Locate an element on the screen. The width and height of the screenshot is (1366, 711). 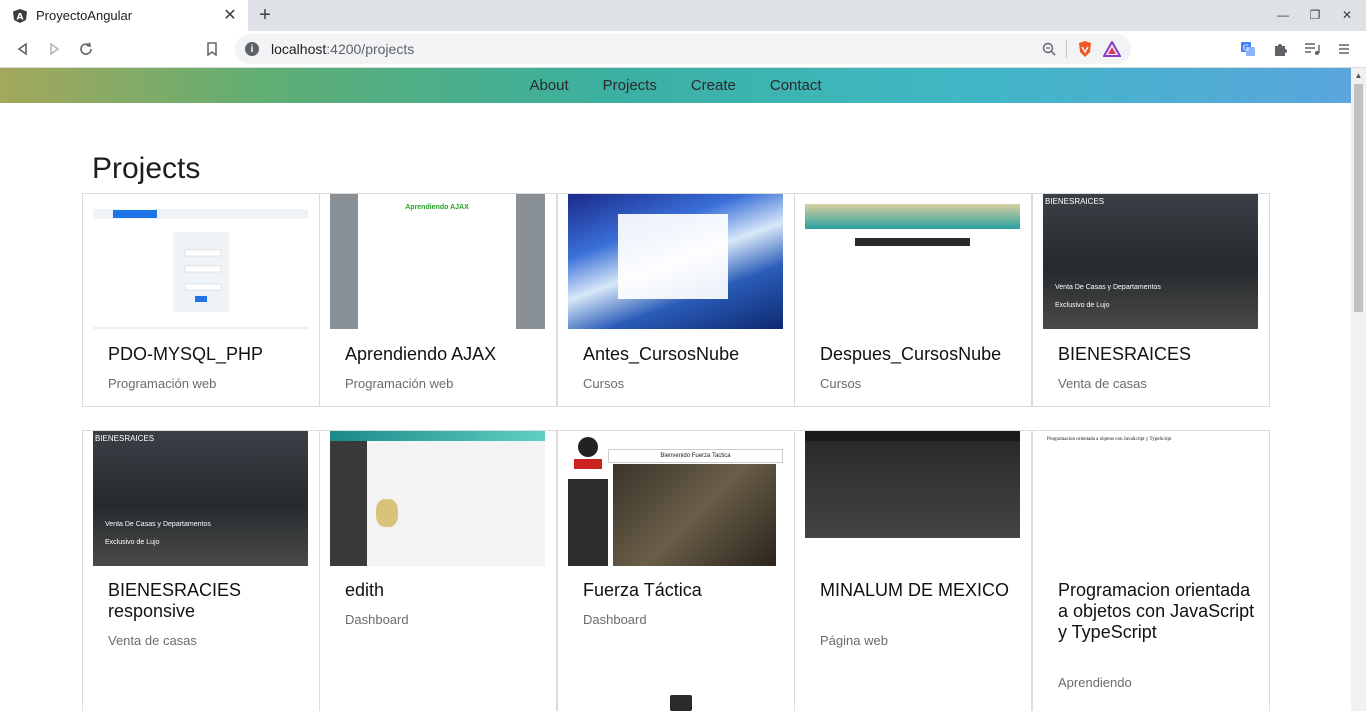
project-name: Fuerza Táctica is located at coordinates (642, 590).